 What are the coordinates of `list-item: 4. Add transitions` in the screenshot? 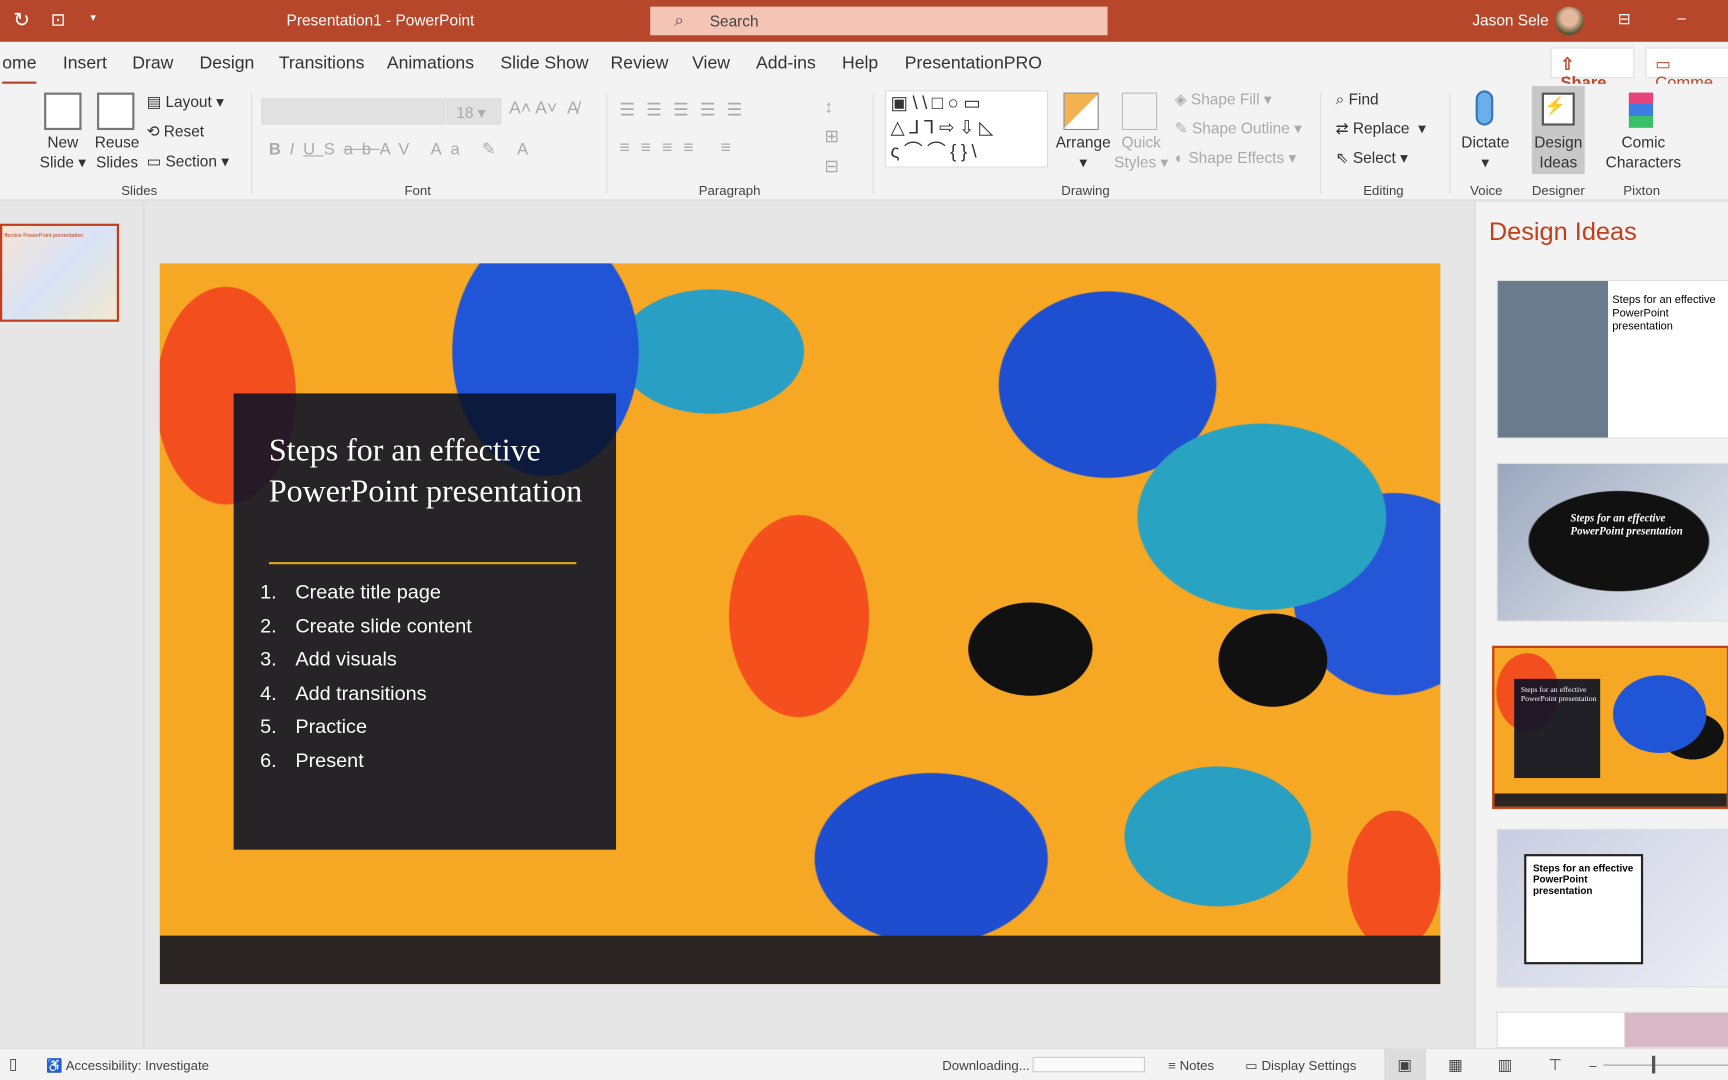 It's located at (343, 692).